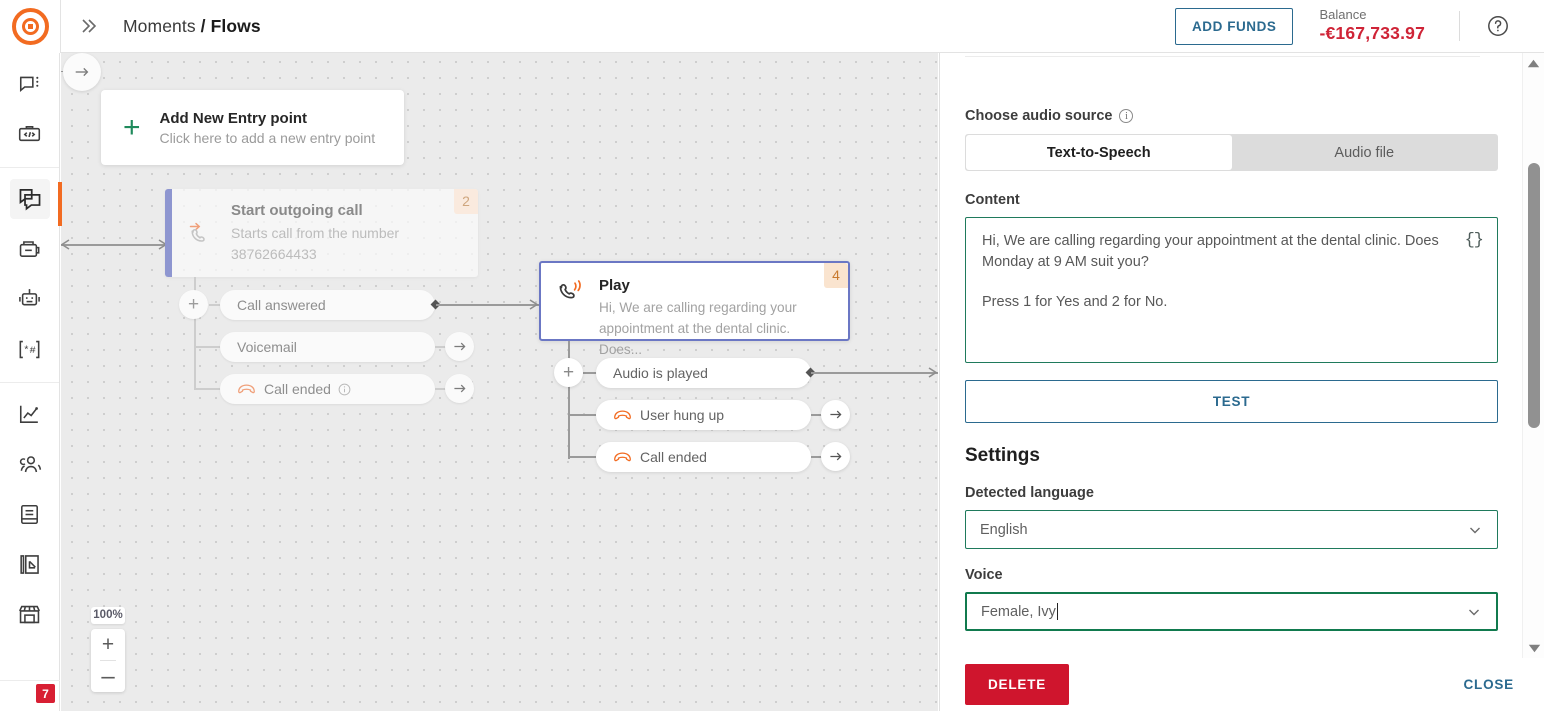 The image size is (1544, 711). Describe the element at coordinates (60, 204) in the screenshot. I see `active-rail-accent` at that location.